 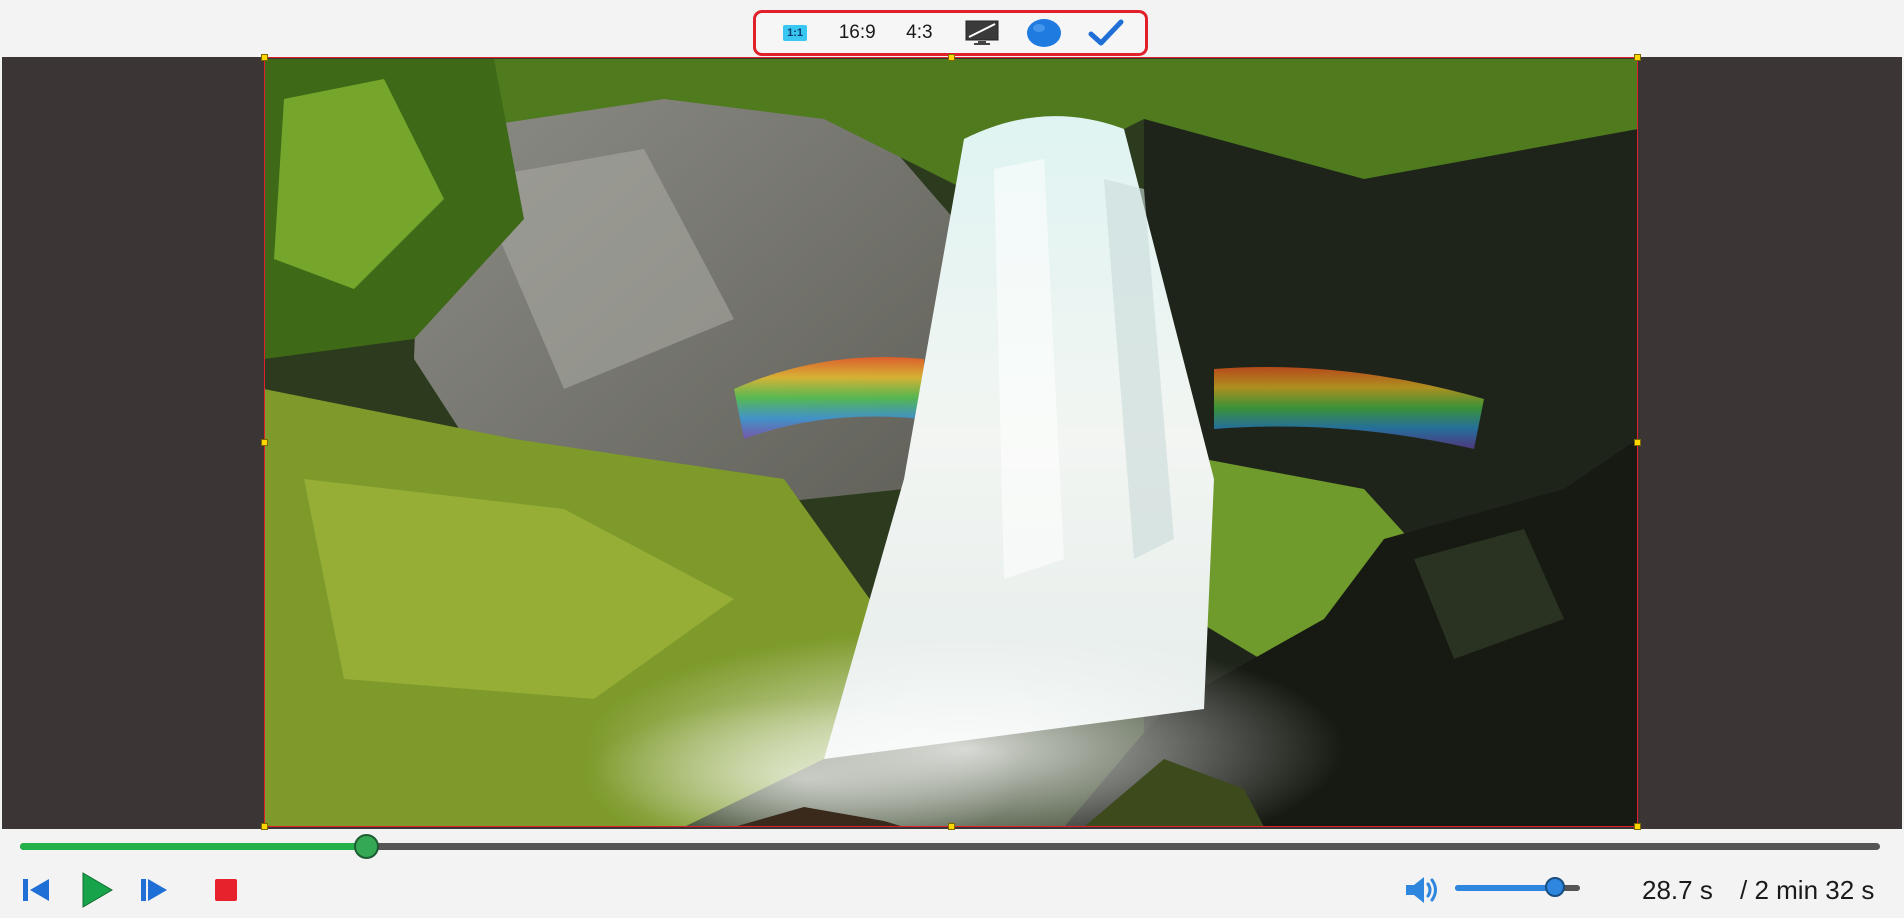 I want to click on next-frame-button, so click(x=154, y=890).